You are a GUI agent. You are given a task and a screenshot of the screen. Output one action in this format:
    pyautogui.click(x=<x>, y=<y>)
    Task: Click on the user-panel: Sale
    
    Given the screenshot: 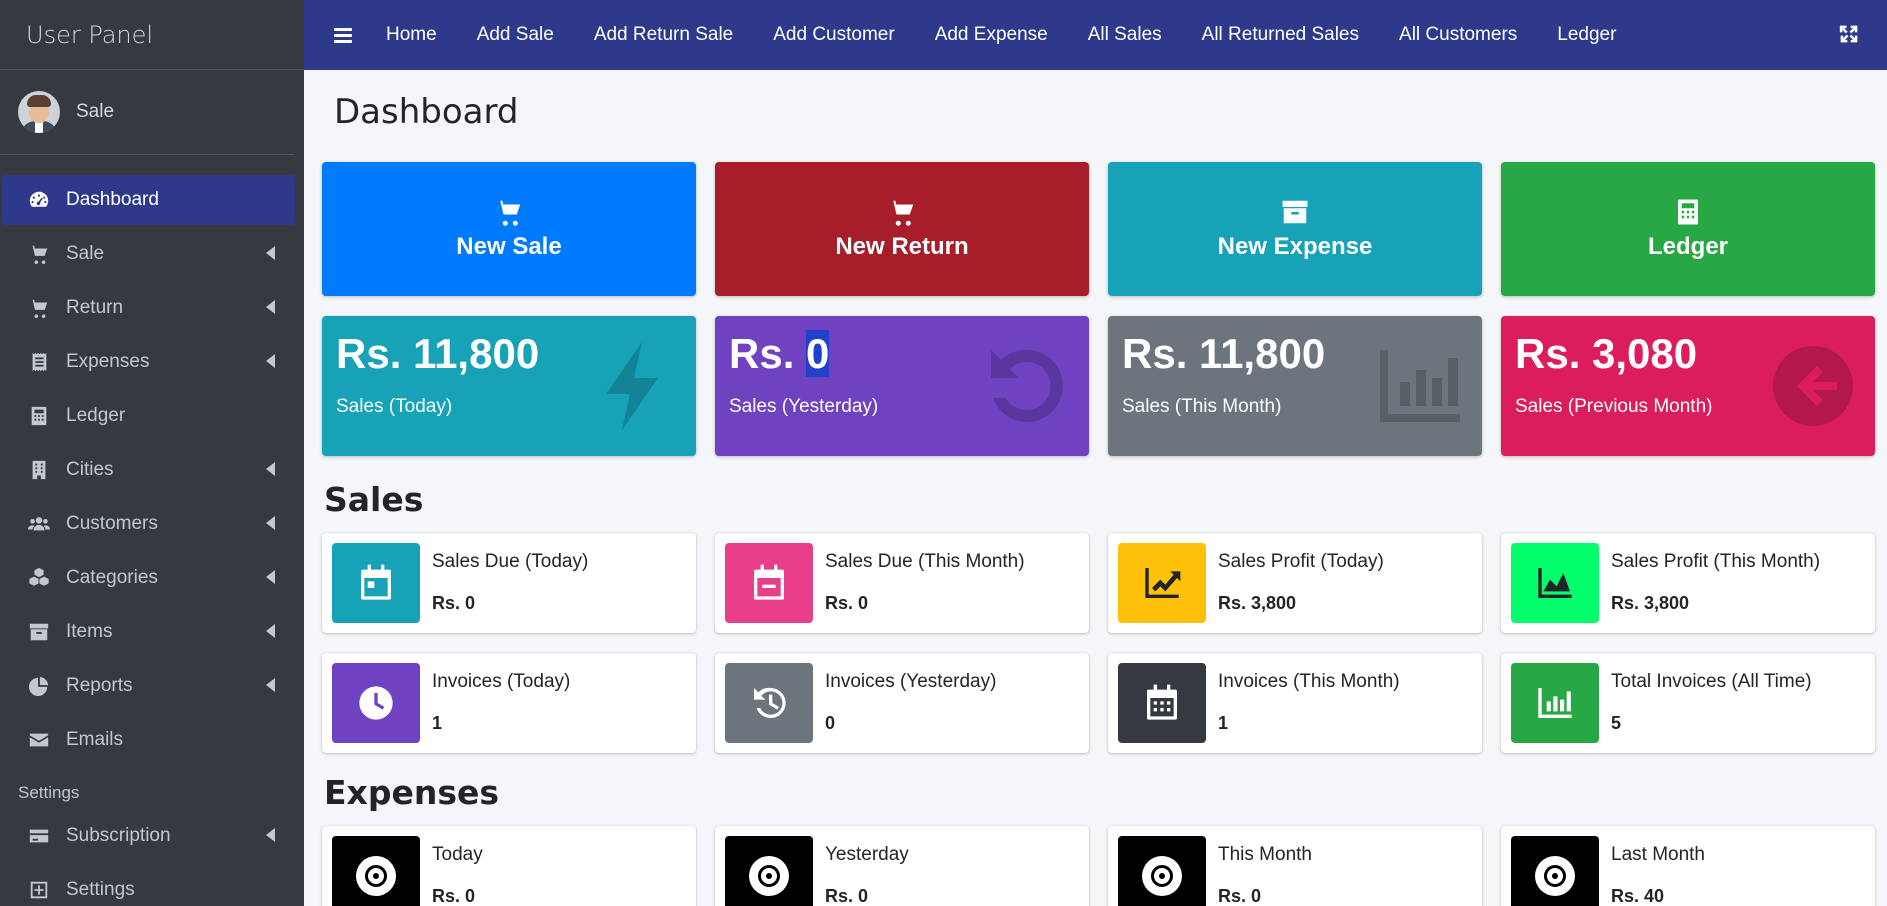 What is the action you would take?
    pyautogui.click(x=147, y=112)
    